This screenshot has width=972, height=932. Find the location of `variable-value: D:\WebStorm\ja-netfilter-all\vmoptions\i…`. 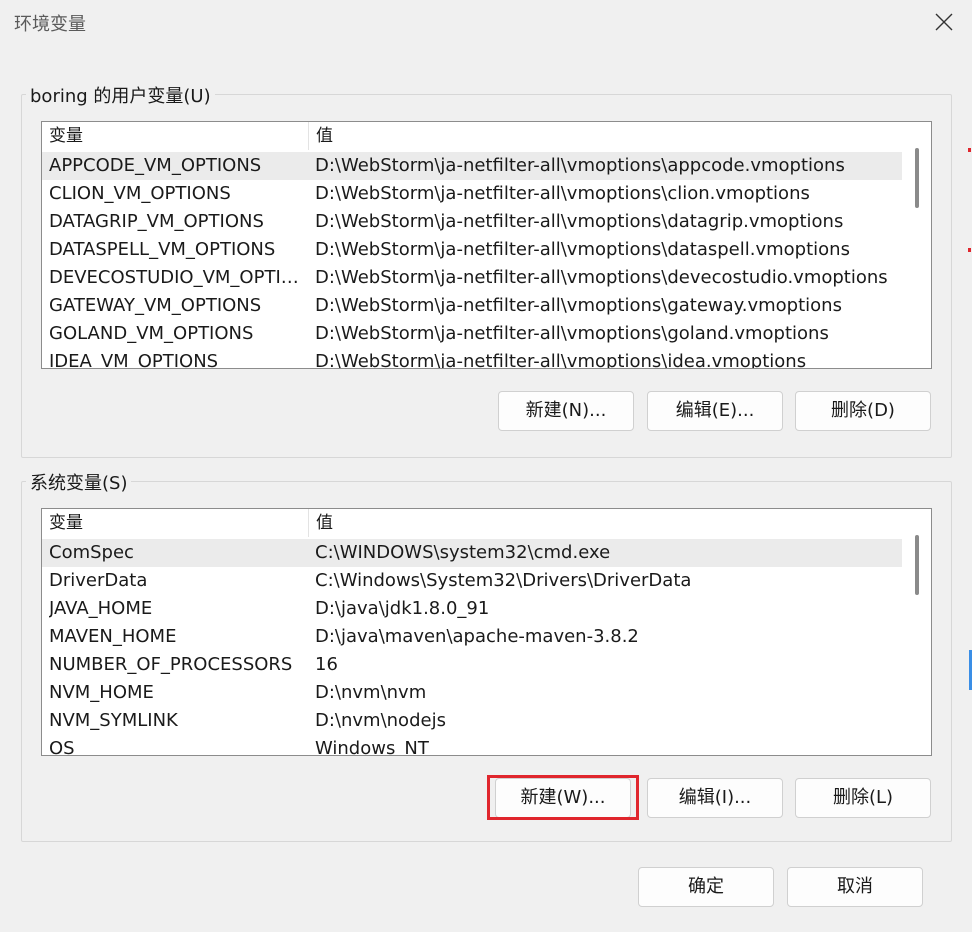

variable-value: D:\WebStorm\ja-netfilter-all\vmoptions\i… is located at coordinates (561, 360).